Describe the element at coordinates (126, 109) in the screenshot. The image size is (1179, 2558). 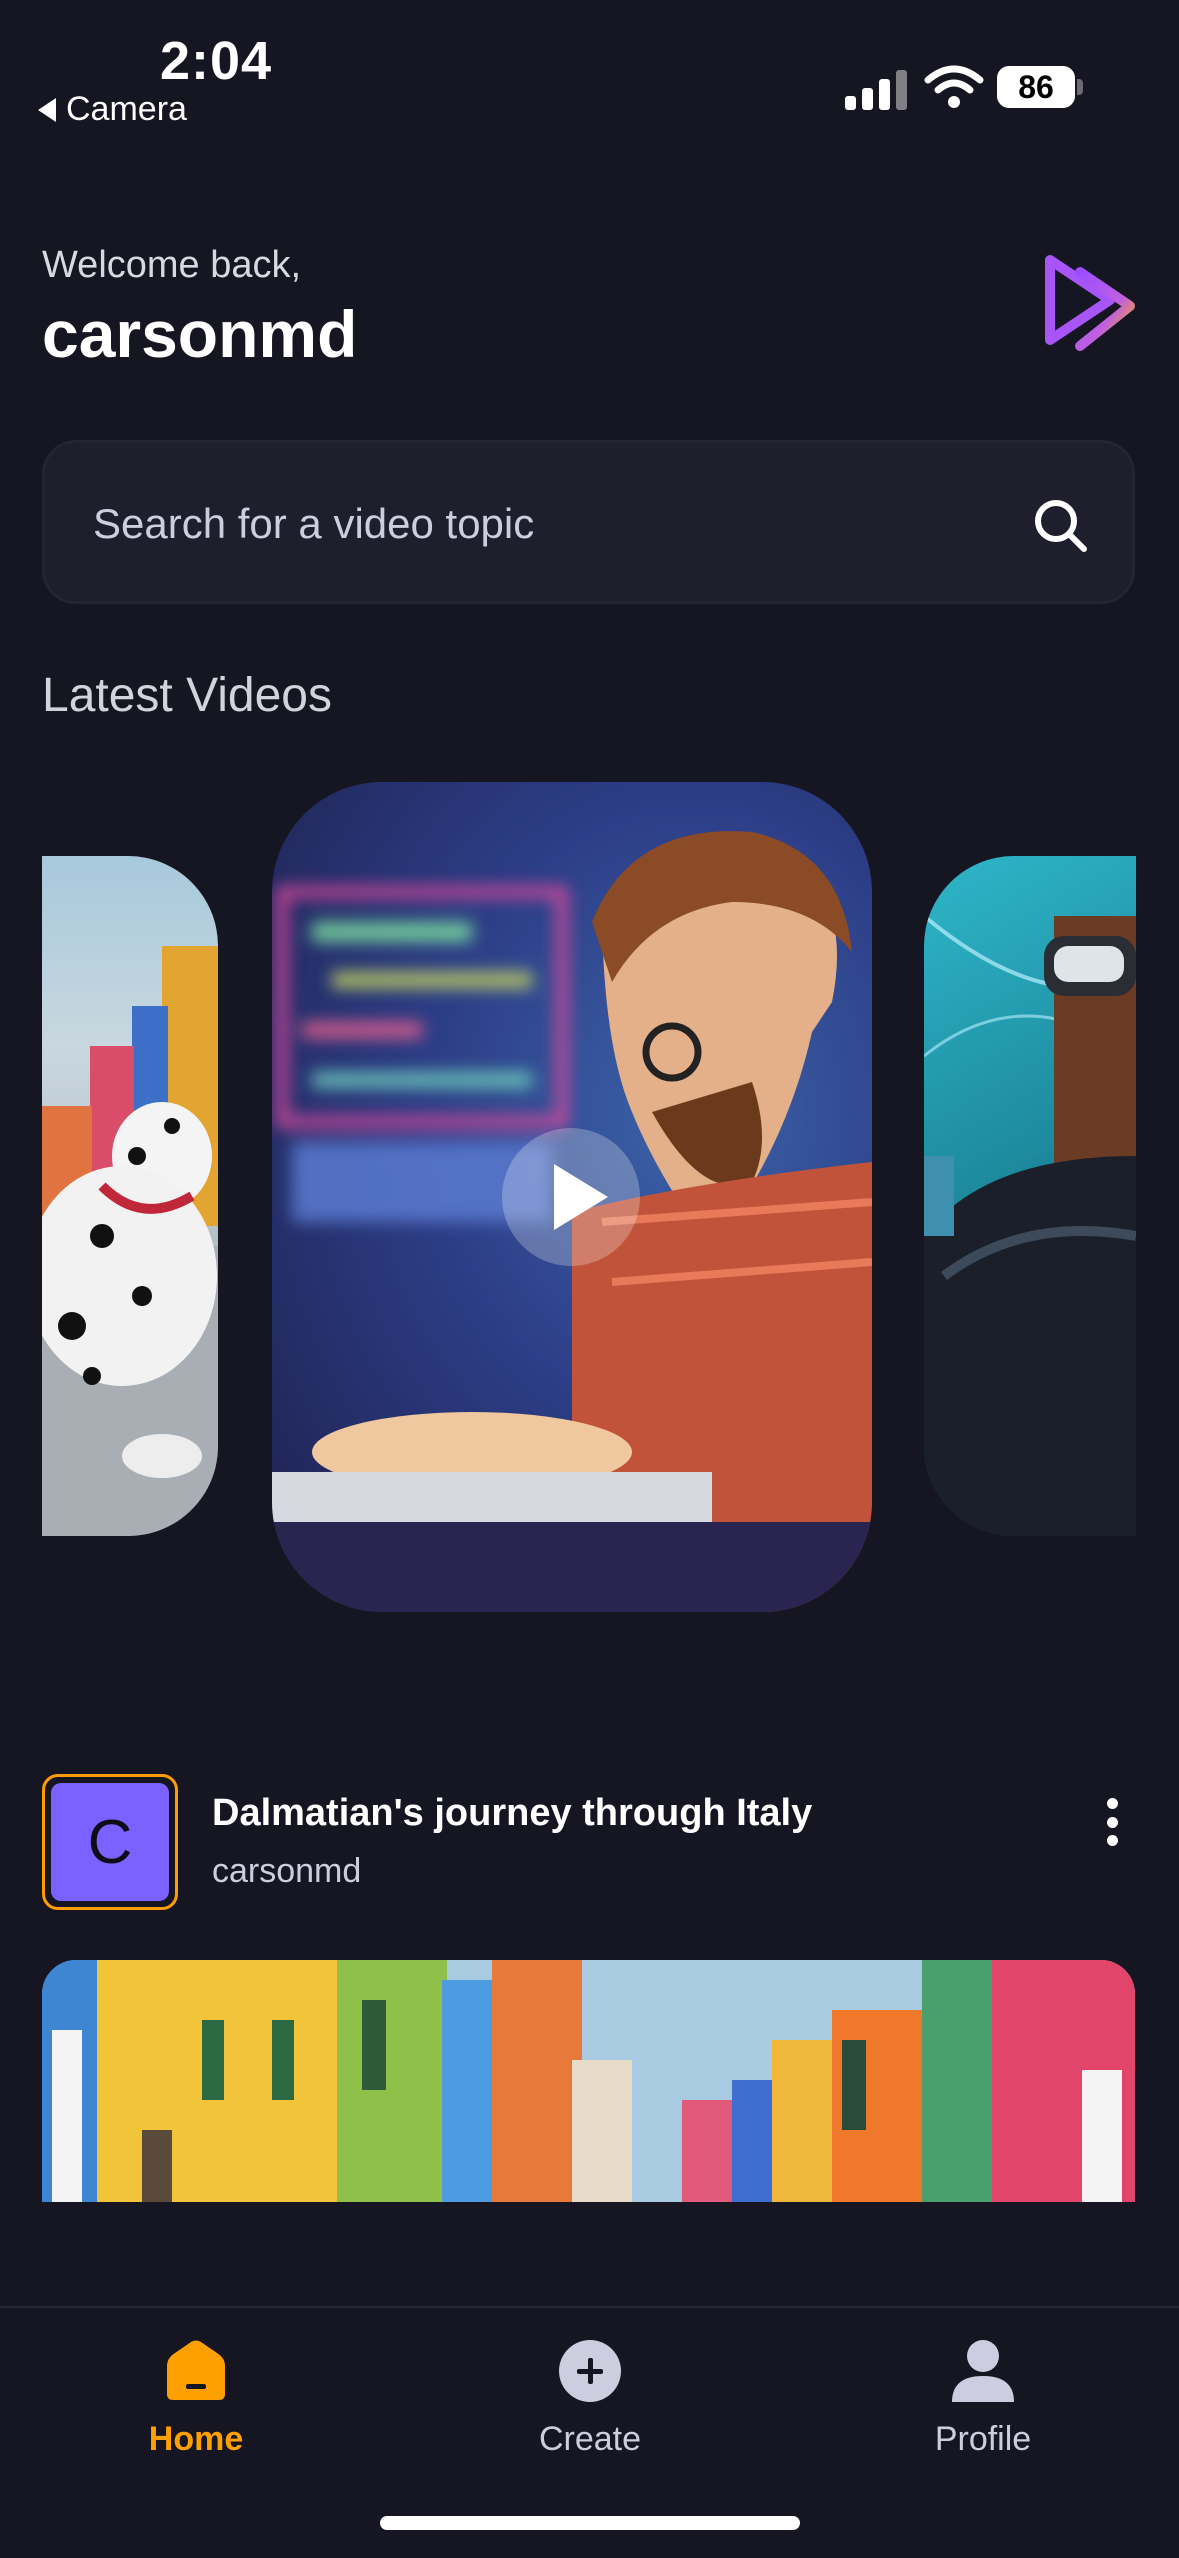
I see `back-label: Camera` at that location.